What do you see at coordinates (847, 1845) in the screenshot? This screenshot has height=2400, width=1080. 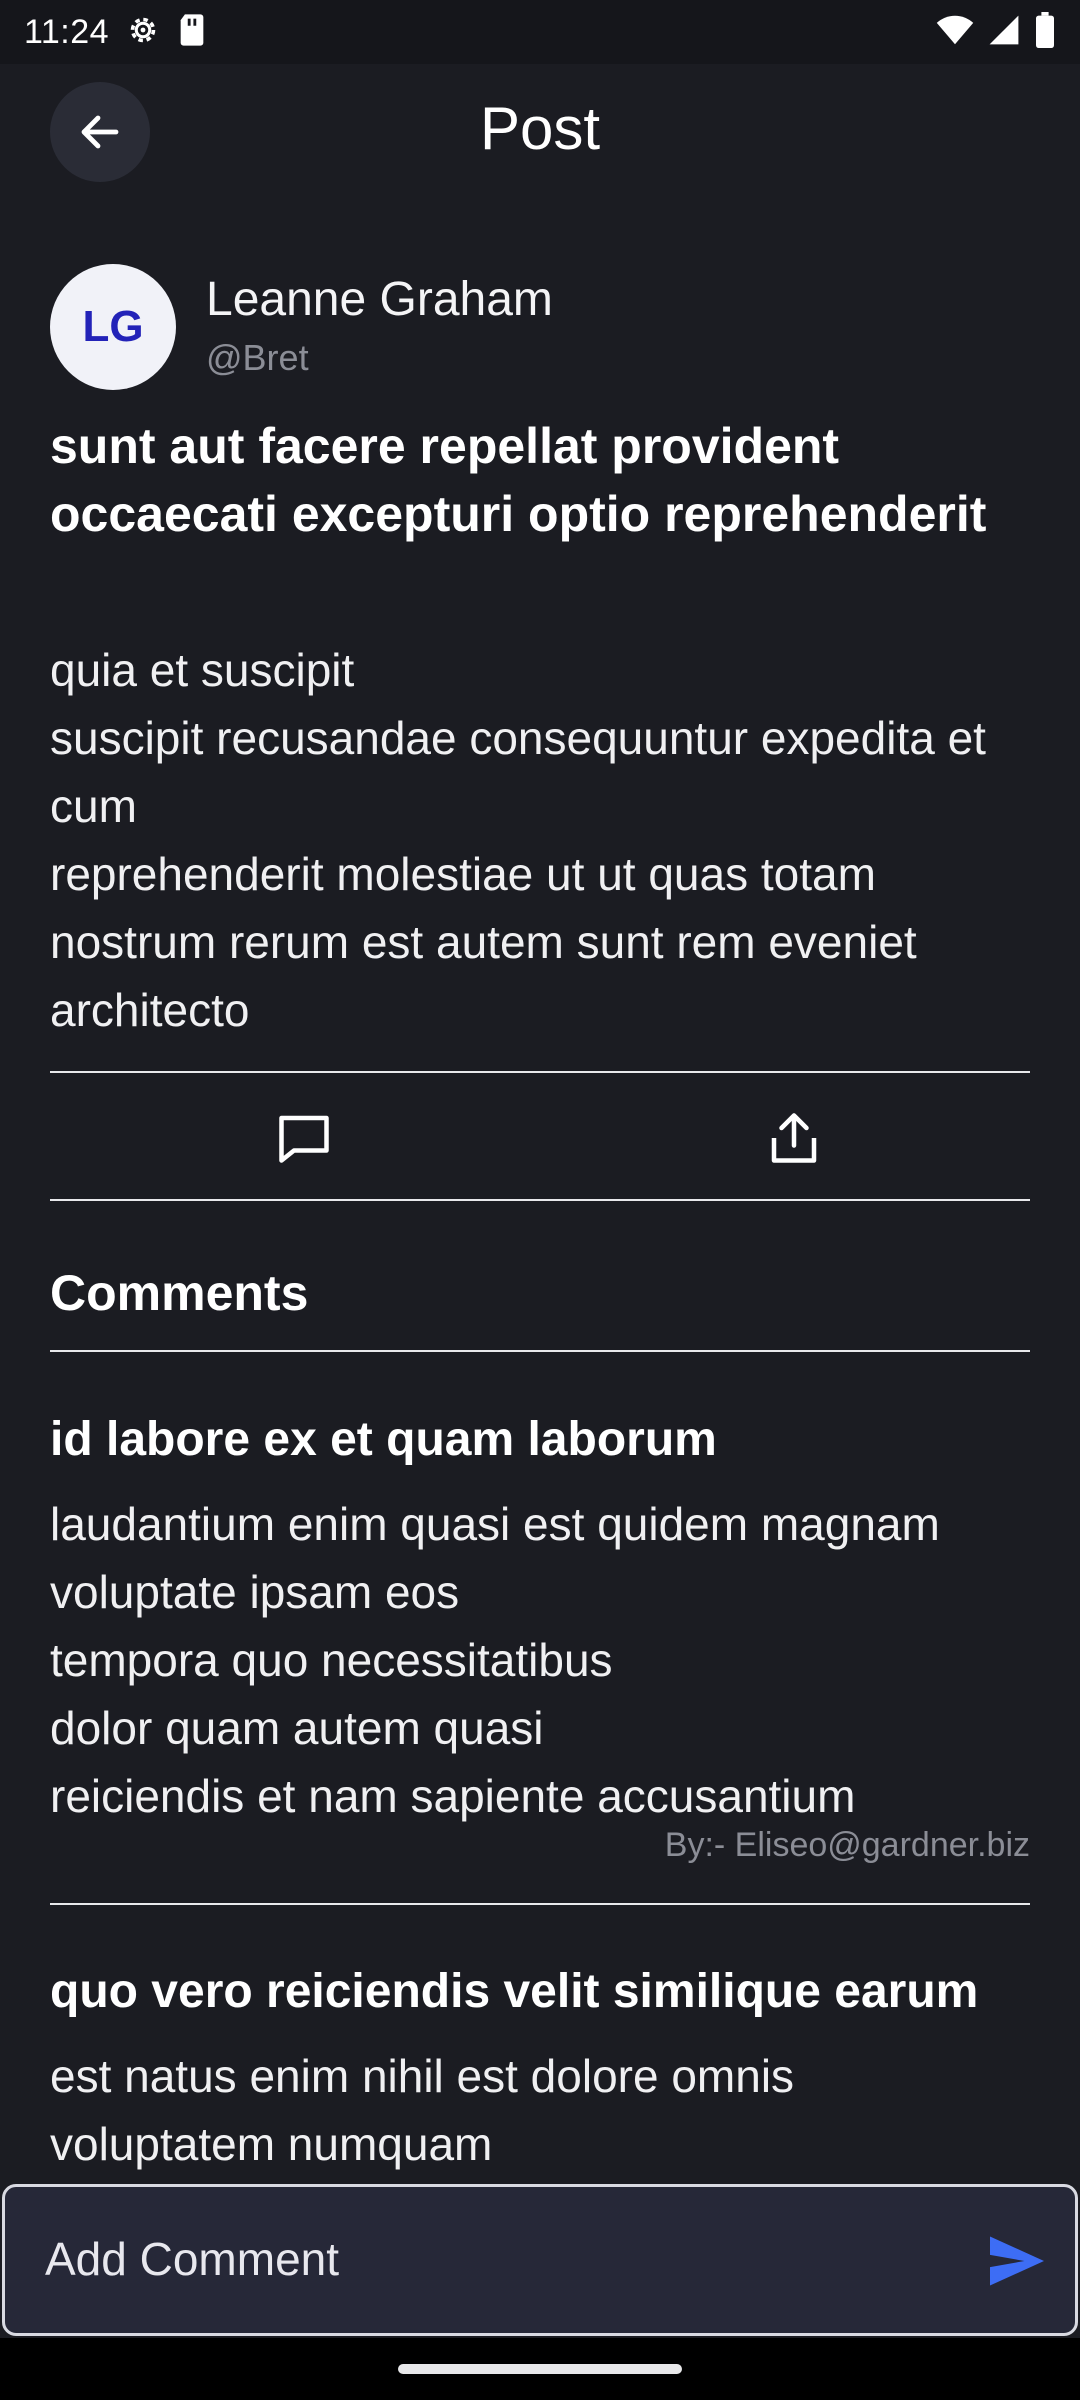 I see `comment-author: By:- Eliseo@gardner.biz` at bounding box center [847, 1845].